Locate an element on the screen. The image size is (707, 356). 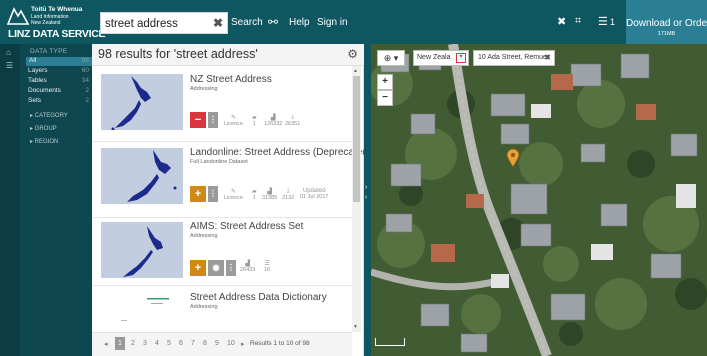
page-9: 9 is located at coordinates (217, 343).